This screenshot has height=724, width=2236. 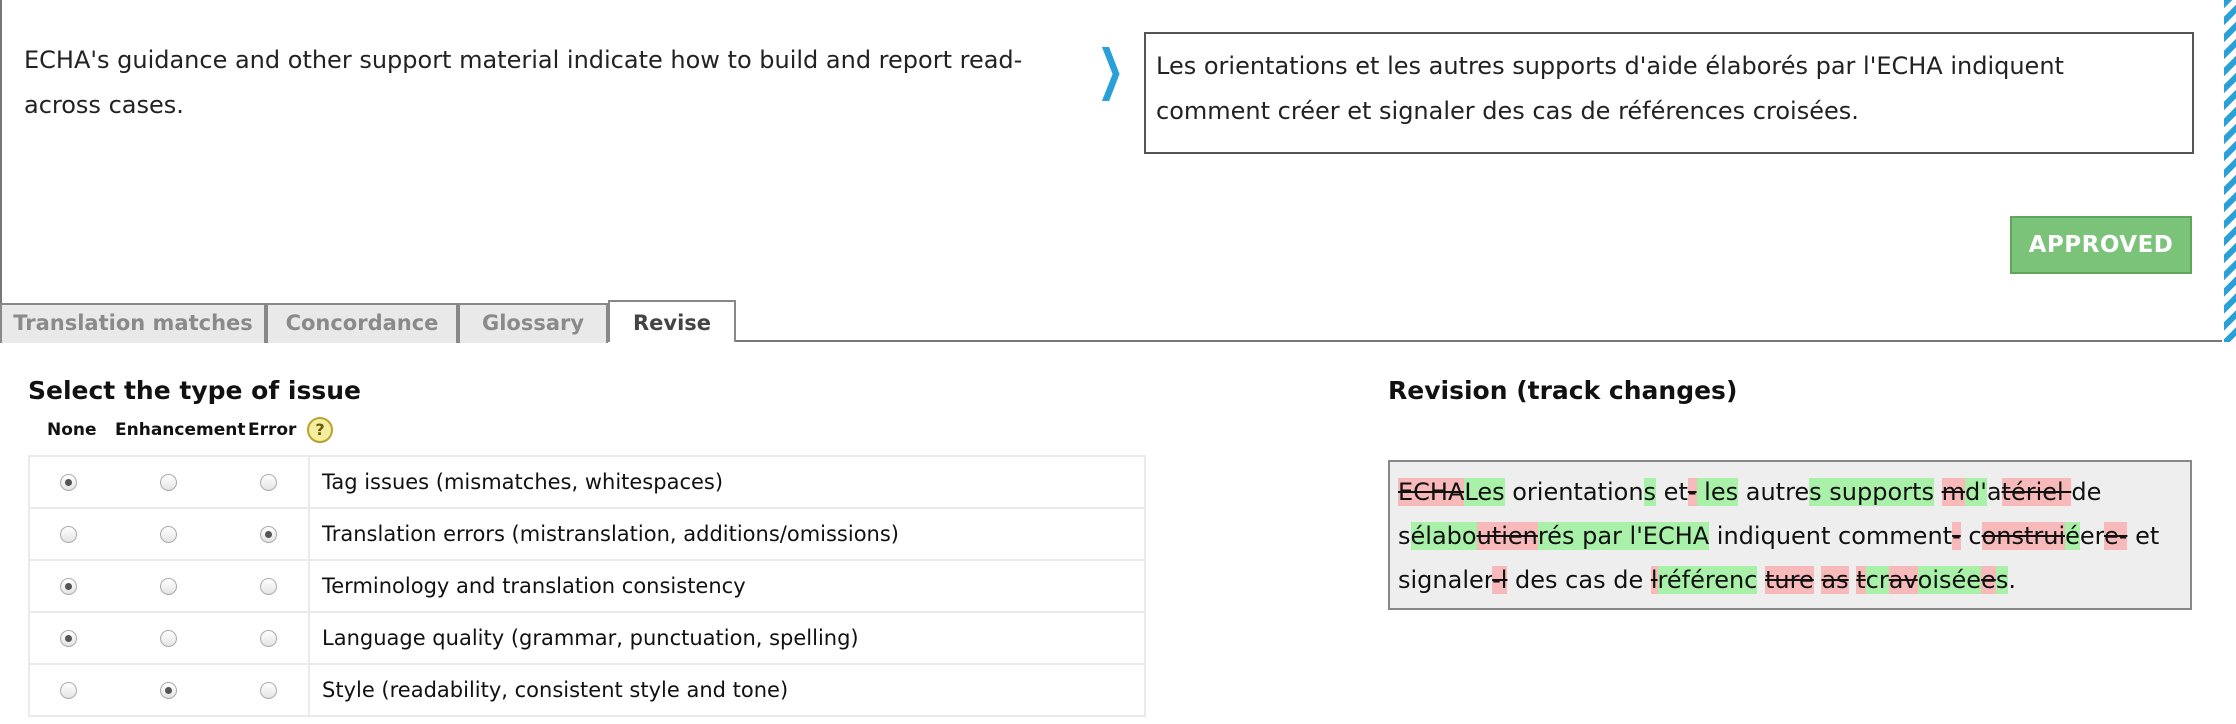 What do you see at coordinates (362, 323) in the screenshot?
I see `tab-concordance: Concordance` at bounding box center [362, 323].